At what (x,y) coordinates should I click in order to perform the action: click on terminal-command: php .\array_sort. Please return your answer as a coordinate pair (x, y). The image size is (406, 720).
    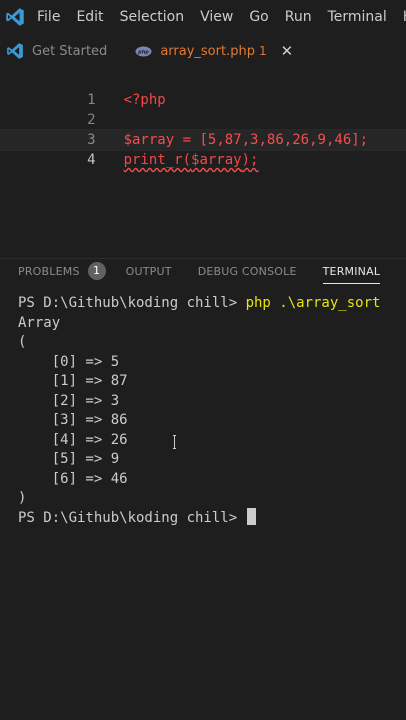
    Looking at the image, I should click on (313, 303).